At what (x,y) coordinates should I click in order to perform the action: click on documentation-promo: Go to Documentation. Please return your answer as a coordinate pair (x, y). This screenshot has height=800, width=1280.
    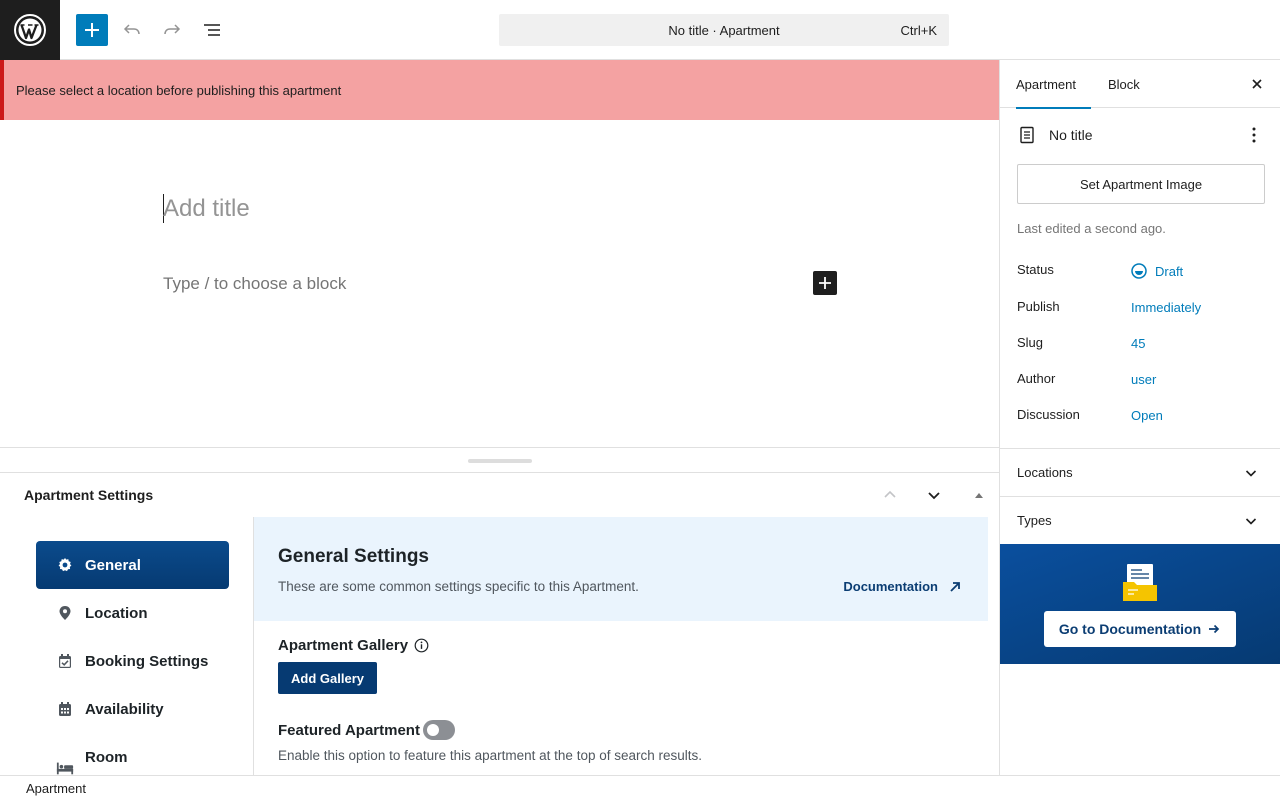
    Looking at the image, I should click on (1140, 604).